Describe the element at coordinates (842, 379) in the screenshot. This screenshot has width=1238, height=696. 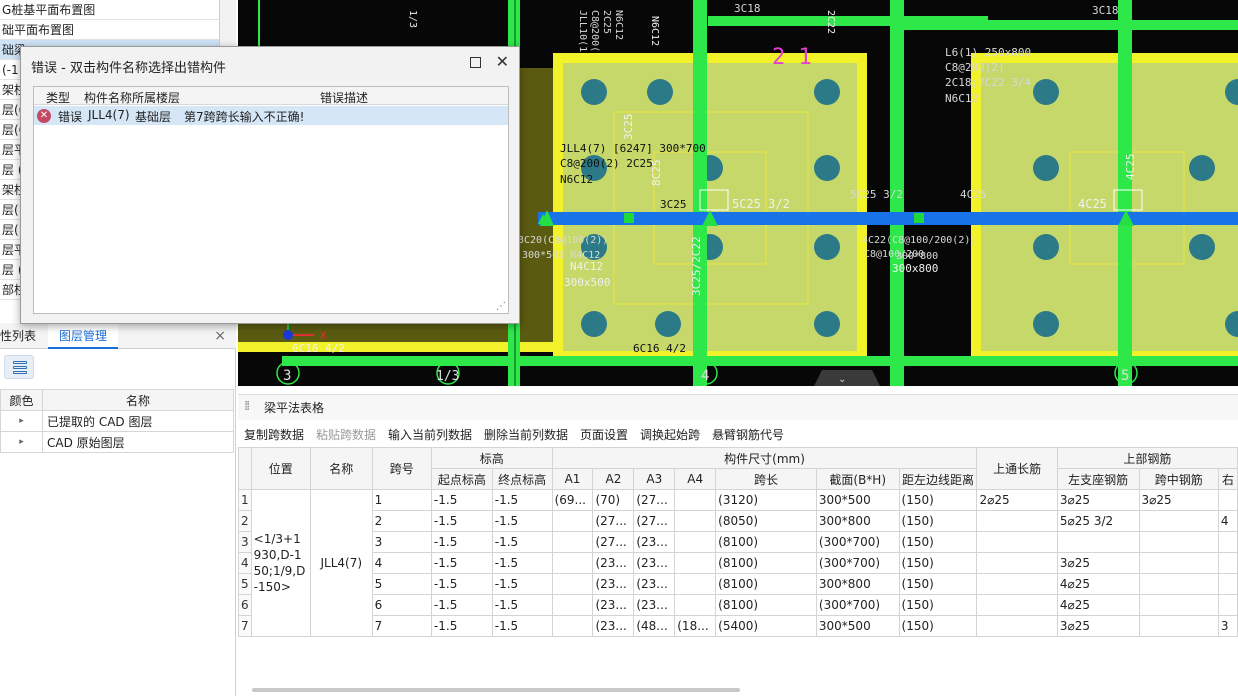
I see `chevron-down-icon: ⌄` at that location.